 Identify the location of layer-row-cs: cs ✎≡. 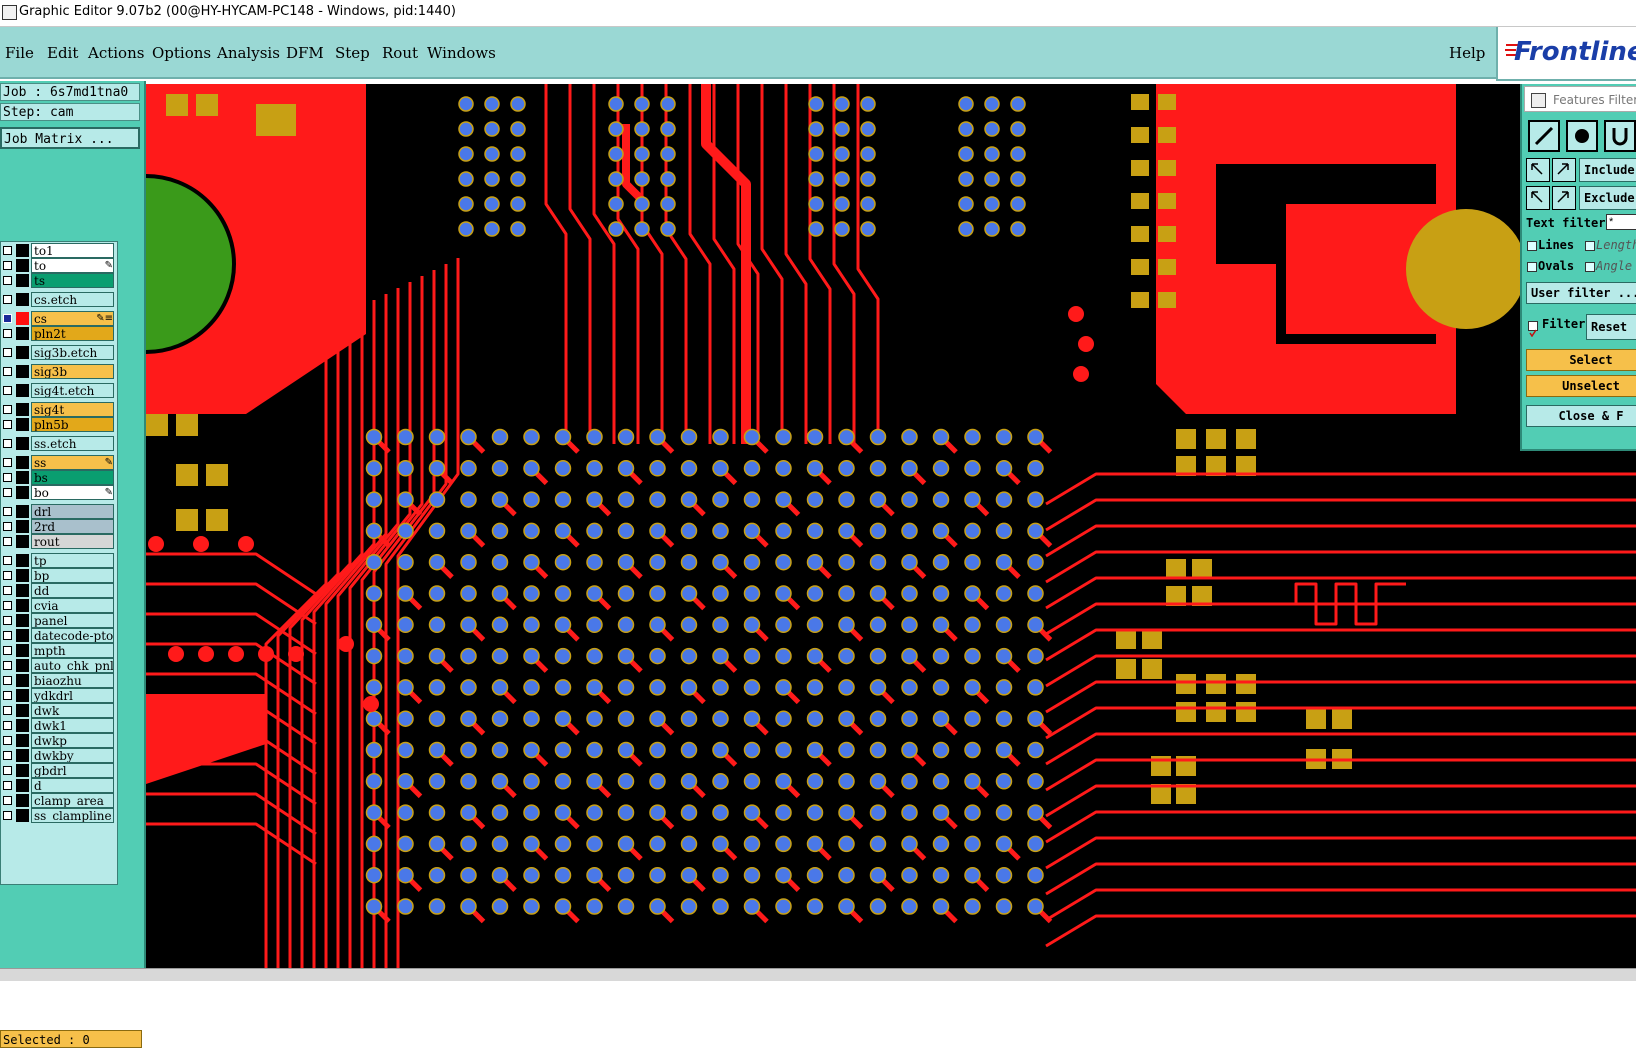
(58, 318).